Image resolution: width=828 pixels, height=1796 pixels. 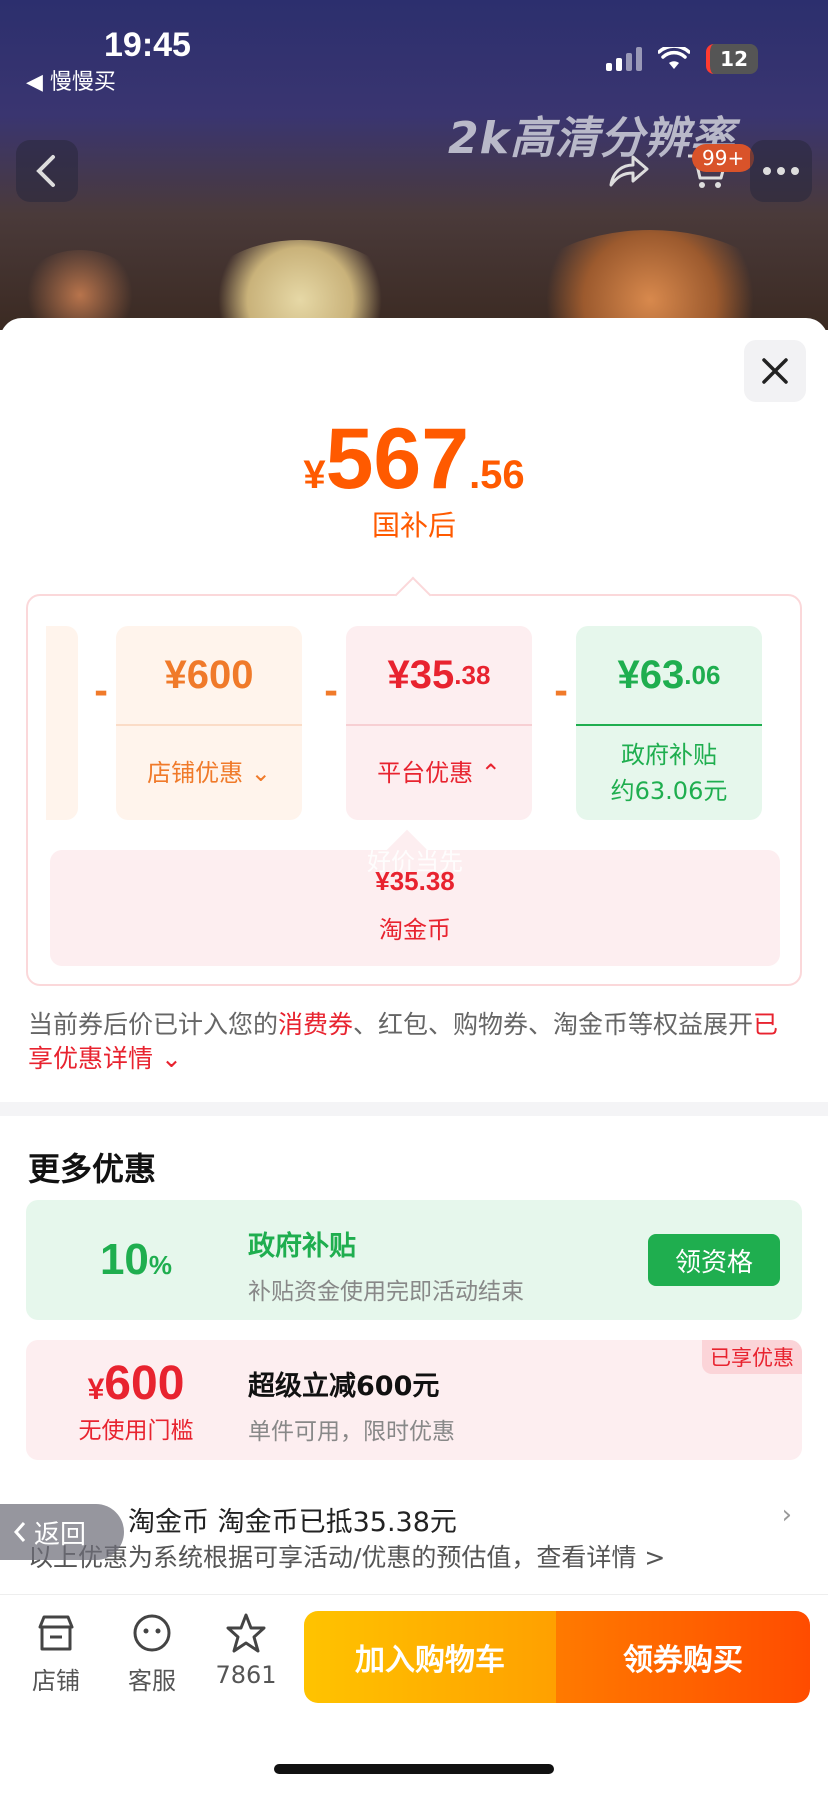 What do you see at coordinates (56, 1653) in the screenshot?
I see `store-button: 店铺` at bounding box center [56, 1653].